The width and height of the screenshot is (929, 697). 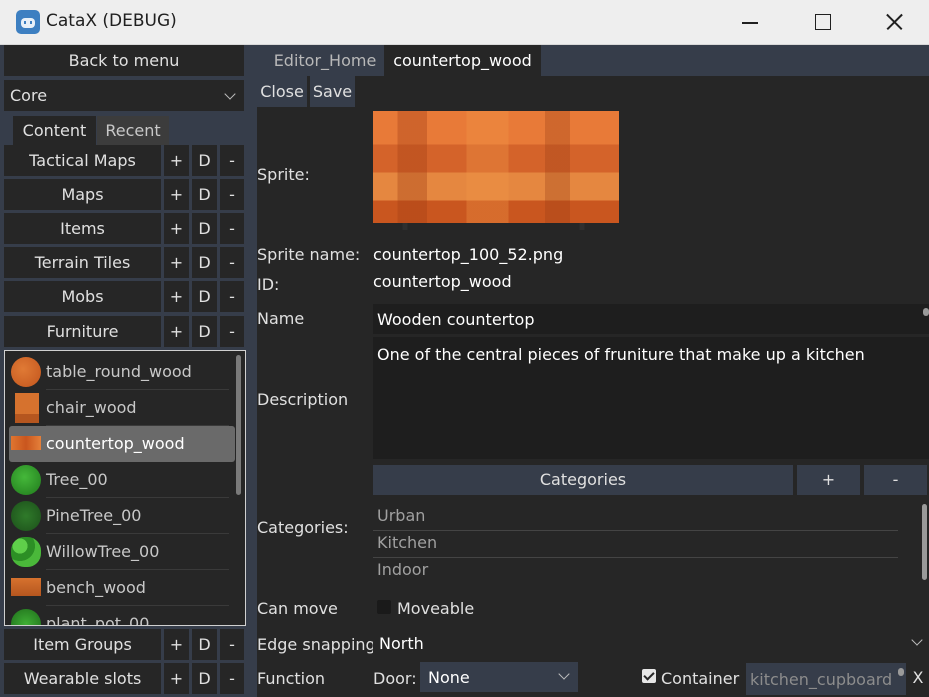 I want to click on furniture-remove-button: -, so click(x=232, y=331).